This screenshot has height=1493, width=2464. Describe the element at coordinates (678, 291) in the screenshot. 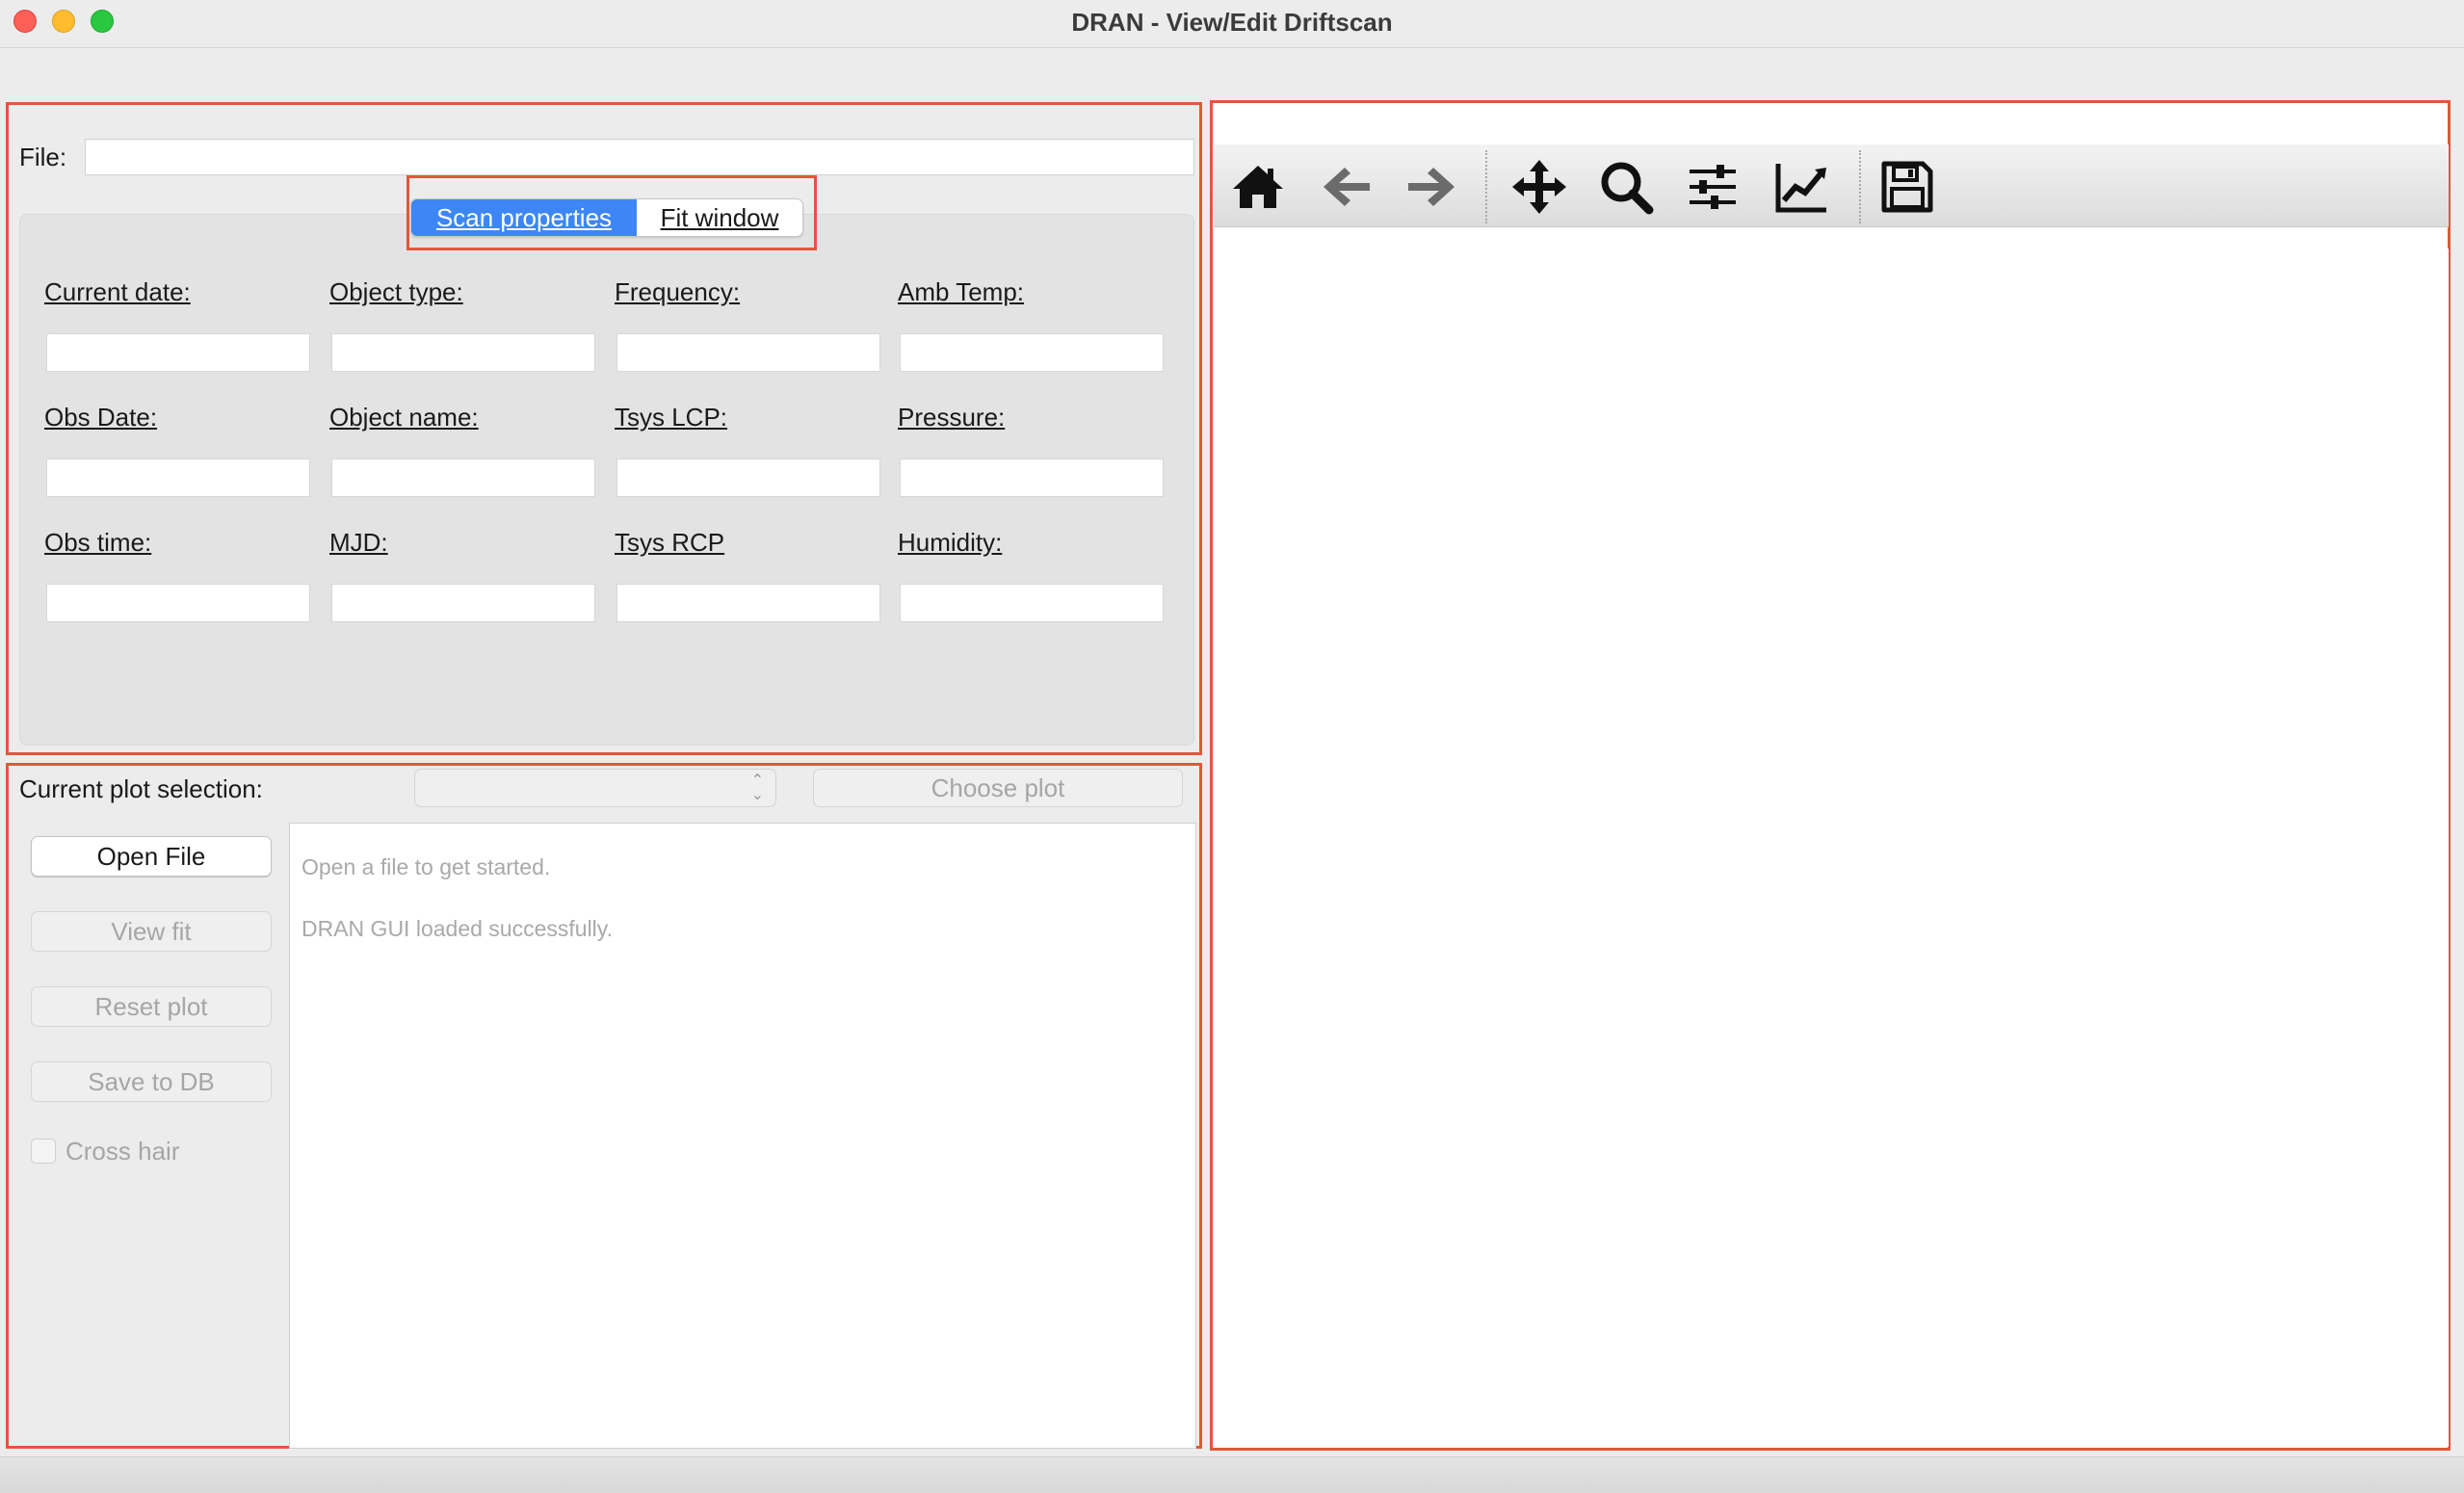

I see `frequency-label: Frequency:` at that location.